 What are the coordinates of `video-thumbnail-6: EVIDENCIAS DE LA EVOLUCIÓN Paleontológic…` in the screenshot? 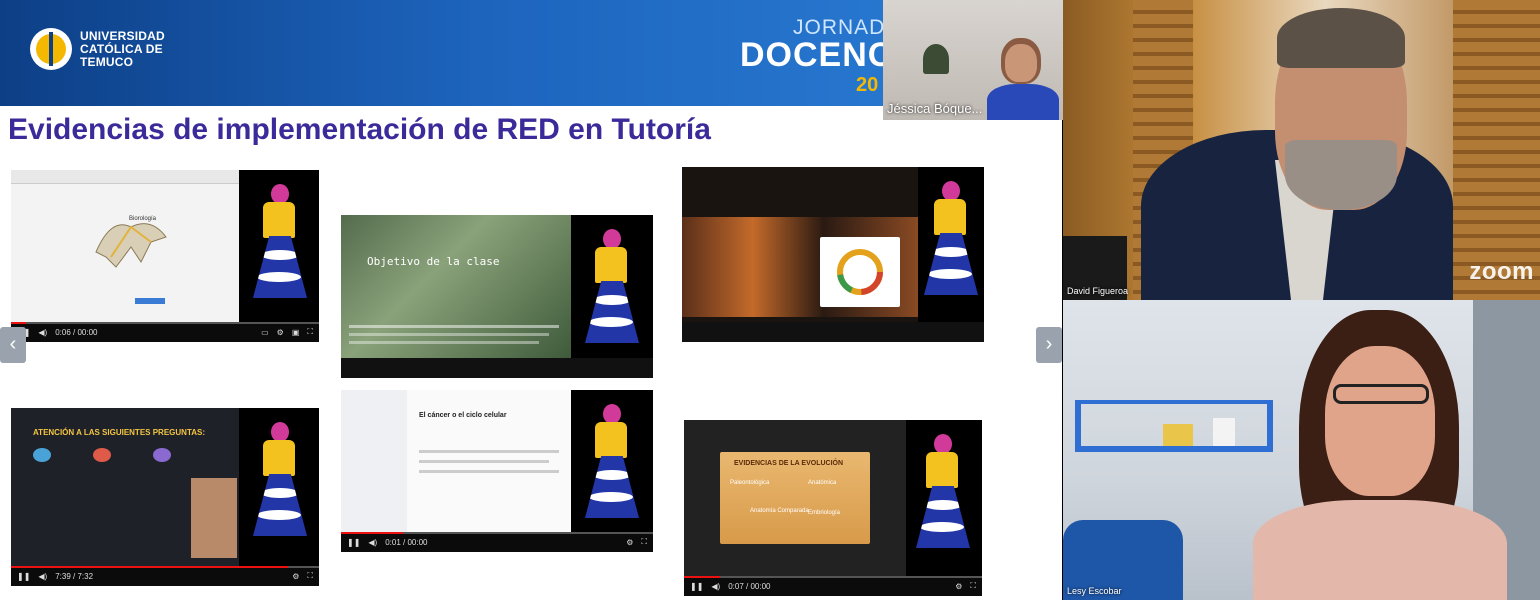 It's located at (833, 508).